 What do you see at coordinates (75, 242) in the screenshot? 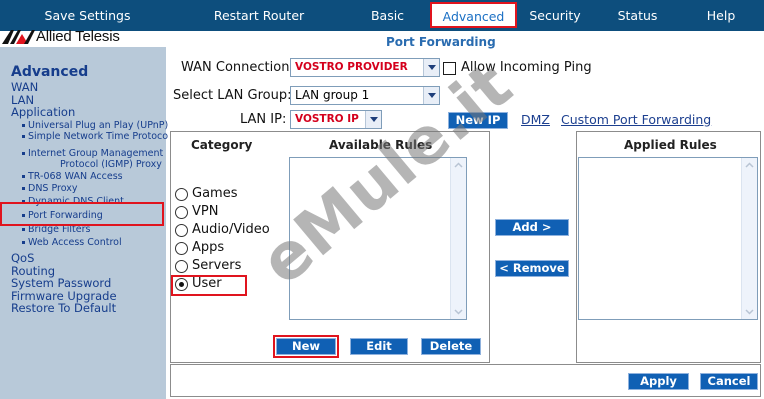
I see `sidebar-sub-label: Web Access Control` at bounding box center [75, 242].